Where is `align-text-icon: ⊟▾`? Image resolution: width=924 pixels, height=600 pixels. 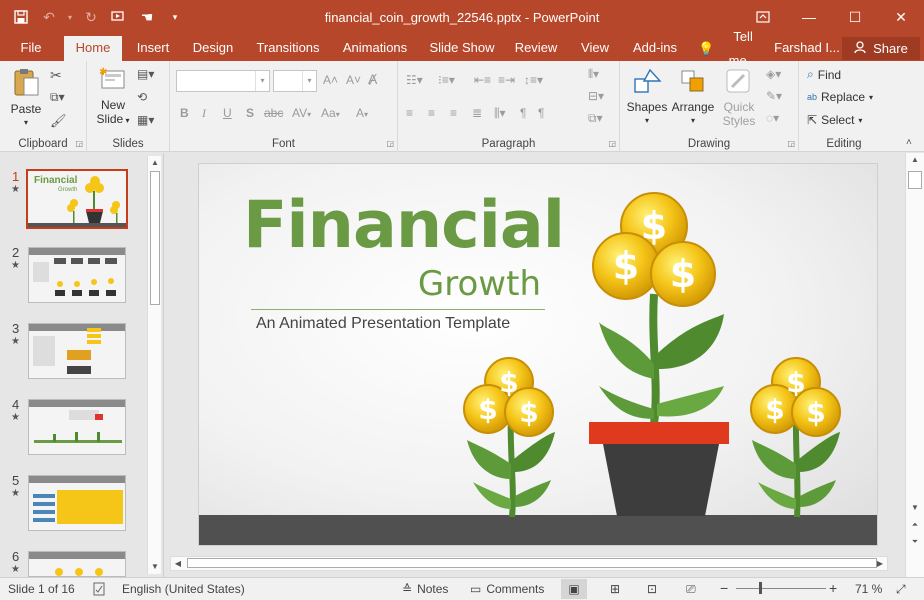
align-text-icon: ⊟▾ is located at coordinates (596, 96).